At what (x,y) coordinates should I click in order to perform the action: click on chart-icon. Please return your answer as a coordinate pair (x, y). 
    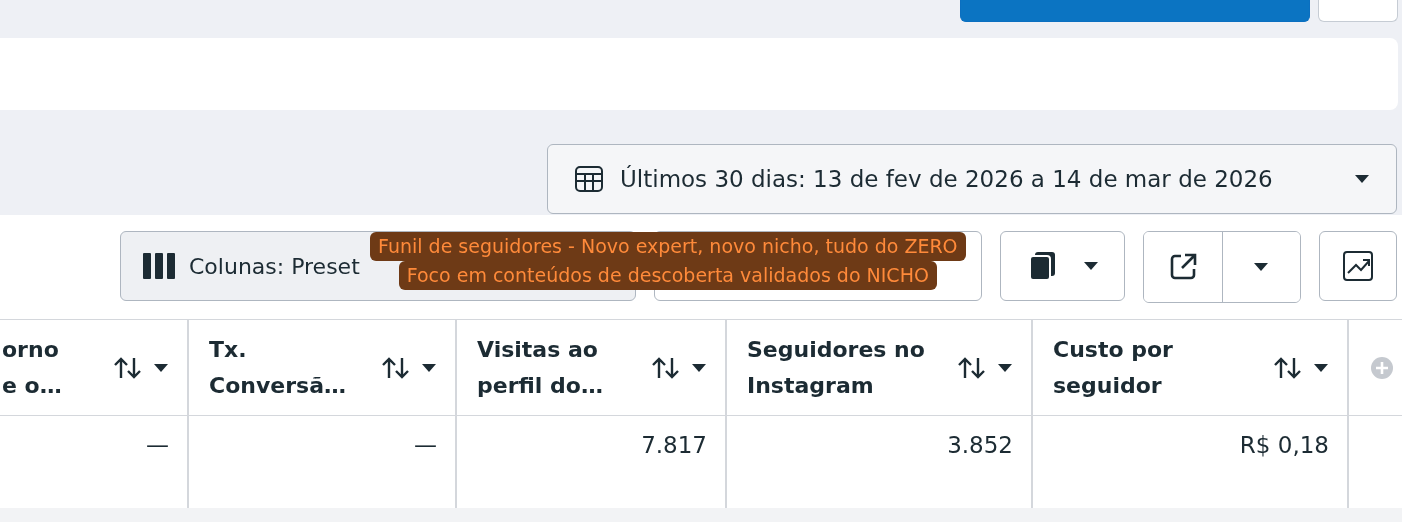
    Looking at the image, I should click on (1358, 266).